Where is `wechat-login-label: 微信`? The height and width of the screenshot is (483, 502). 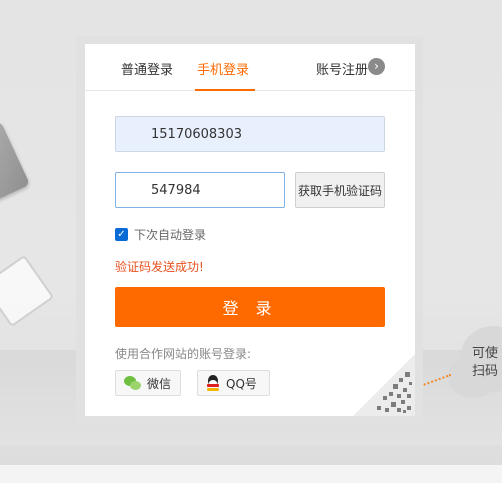 wechat-login-label: 微信 is located at coordinates (159, 383).